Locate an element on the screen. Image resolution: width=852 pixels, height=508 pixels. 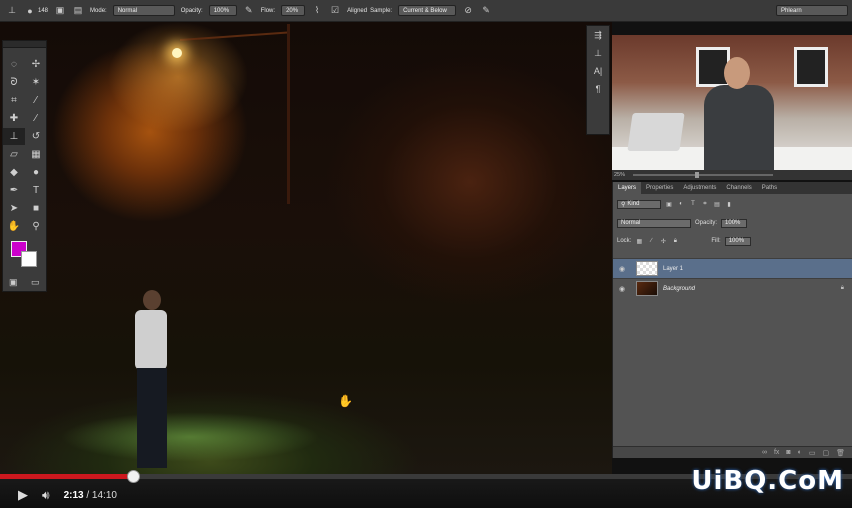
sample-value: Current & Below is located at coordinates (425, 10).